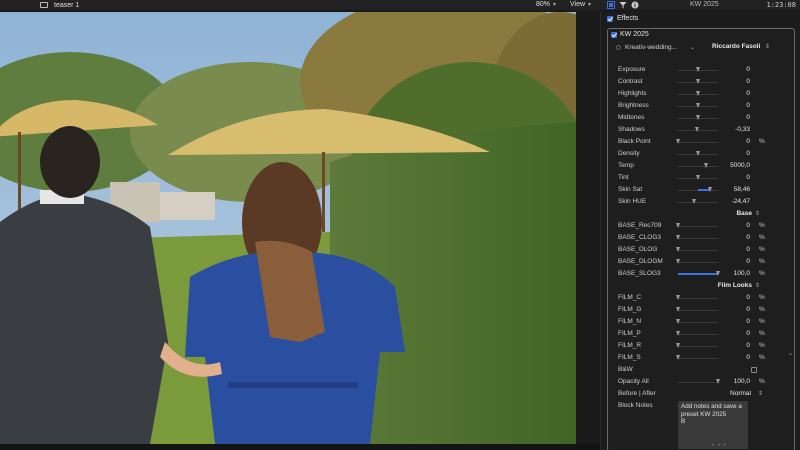 Image resolution: width=800 pixels, height=450 pixels. I want to click on param-row-midtones: Midtones 0, so click(707, 118).